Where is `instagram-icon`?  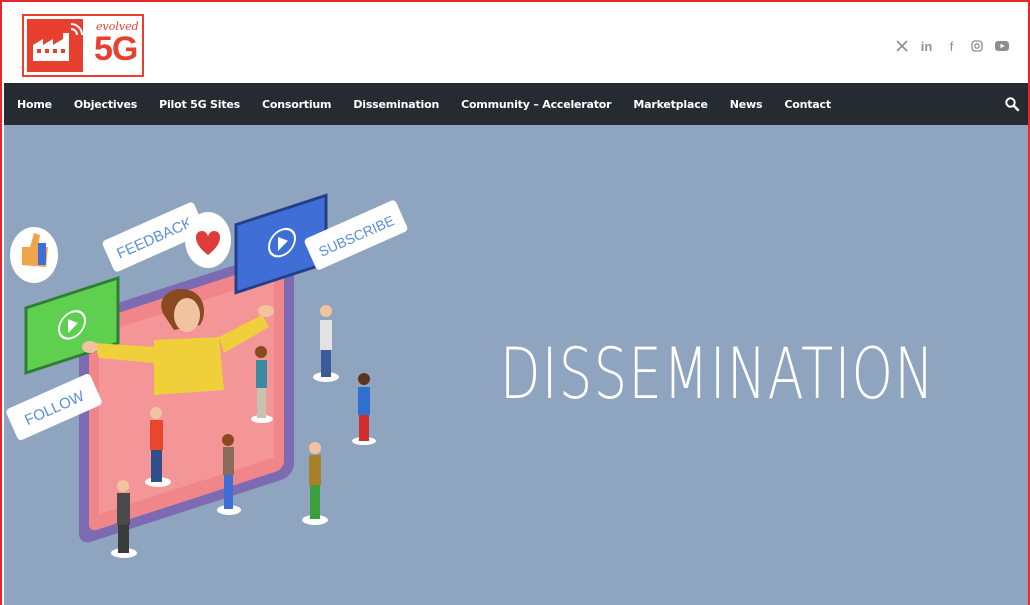 instagram-icon is located at coordinates (976, 46).